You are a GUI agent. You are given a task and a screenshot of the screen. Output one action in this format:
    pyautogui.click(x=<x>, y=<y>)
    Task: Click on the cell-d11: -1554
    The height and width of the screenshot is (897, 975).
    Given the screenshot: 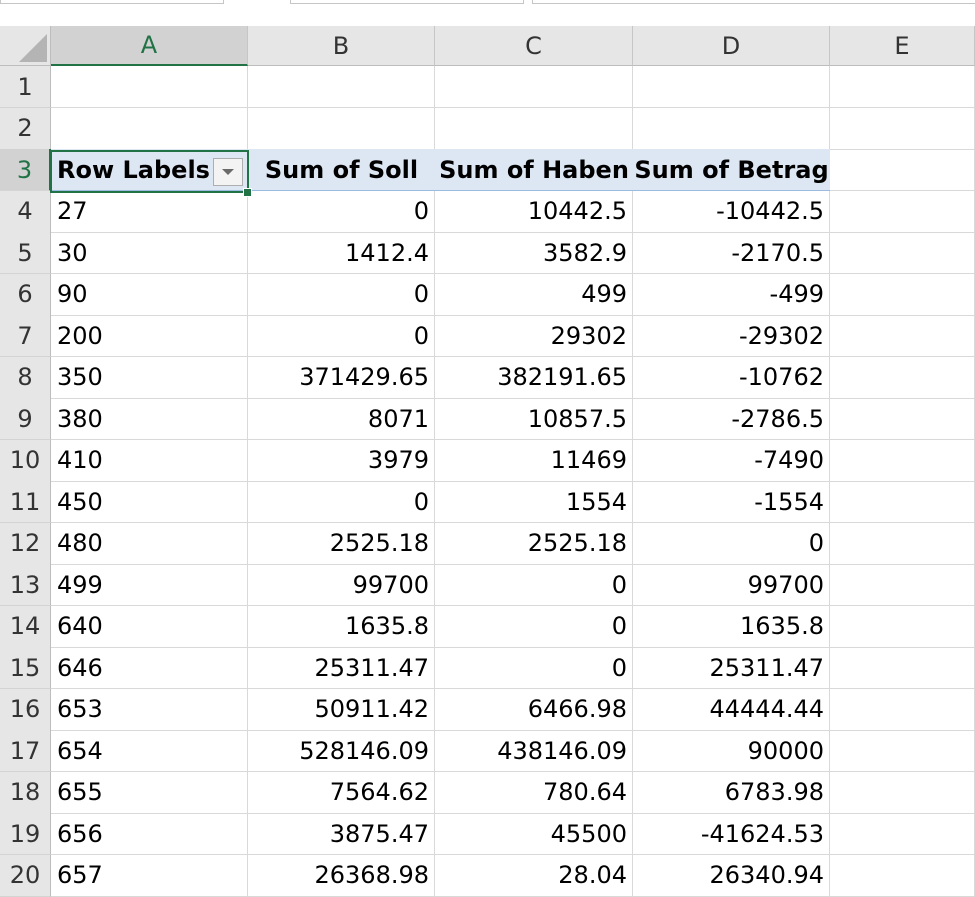 What is the action you would take?
    pyautogui.click(x=731, y=502)
    